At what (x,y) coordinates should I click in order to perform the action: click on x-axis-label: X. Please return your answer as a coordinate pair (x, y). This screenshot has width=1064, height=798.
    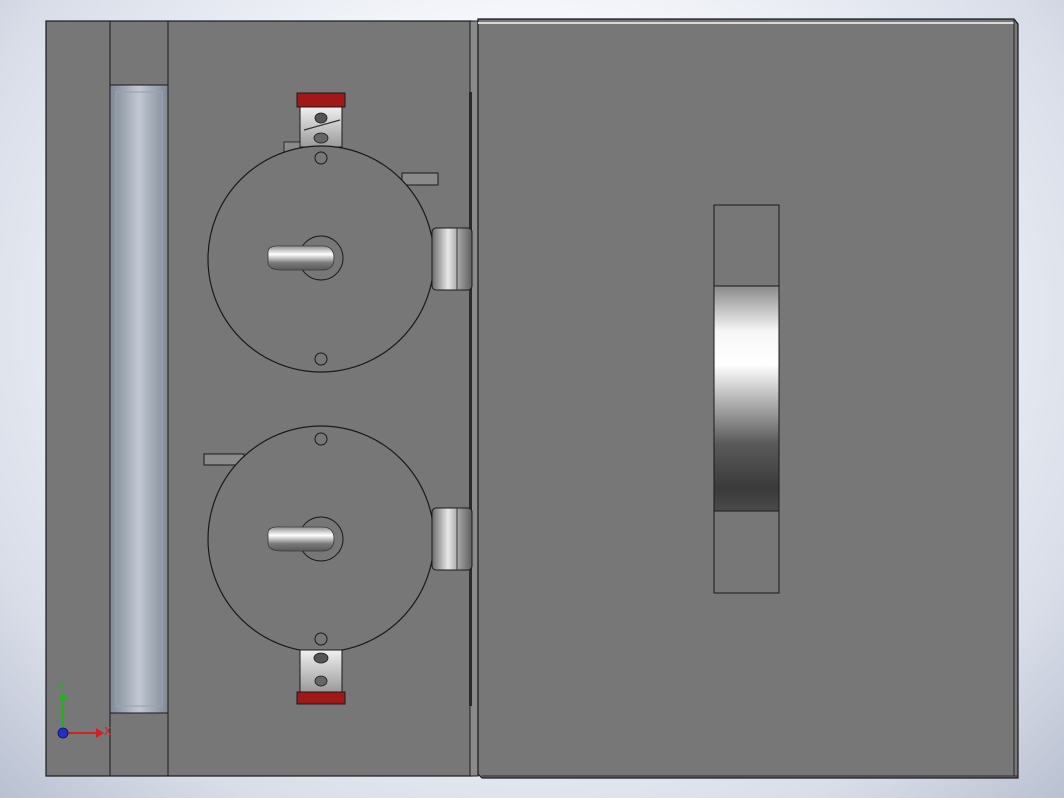
    Looking at the image, I should click on (108, 731).